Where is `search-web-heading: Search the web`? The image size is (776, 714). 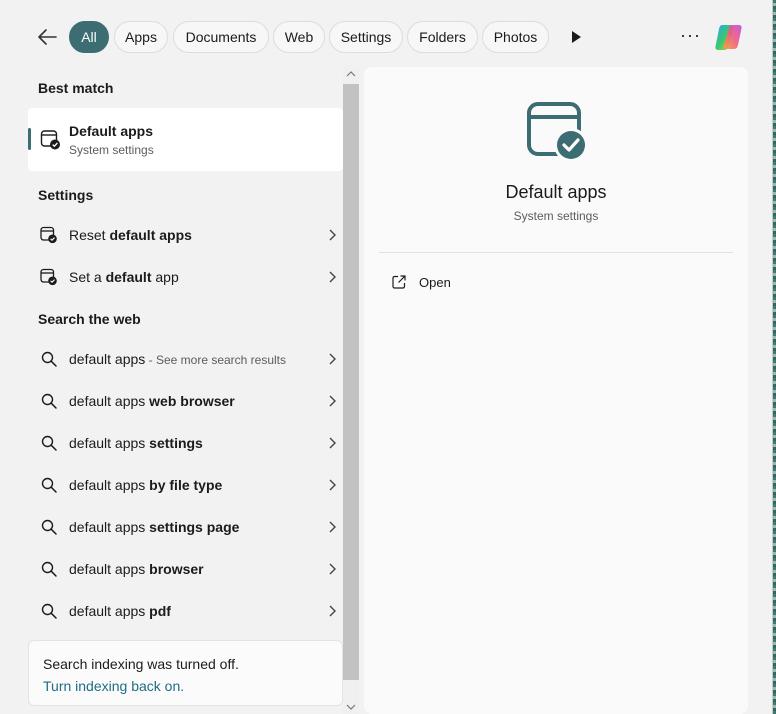 search-web-heading: Search the web is located at coordinates (89, 319).